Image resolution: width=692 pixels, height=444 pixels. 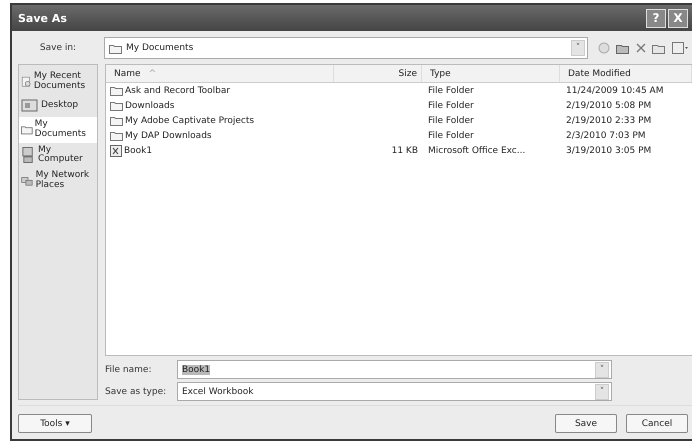 I want to click on sort-arrow: ^, so click(x=152, y=73).